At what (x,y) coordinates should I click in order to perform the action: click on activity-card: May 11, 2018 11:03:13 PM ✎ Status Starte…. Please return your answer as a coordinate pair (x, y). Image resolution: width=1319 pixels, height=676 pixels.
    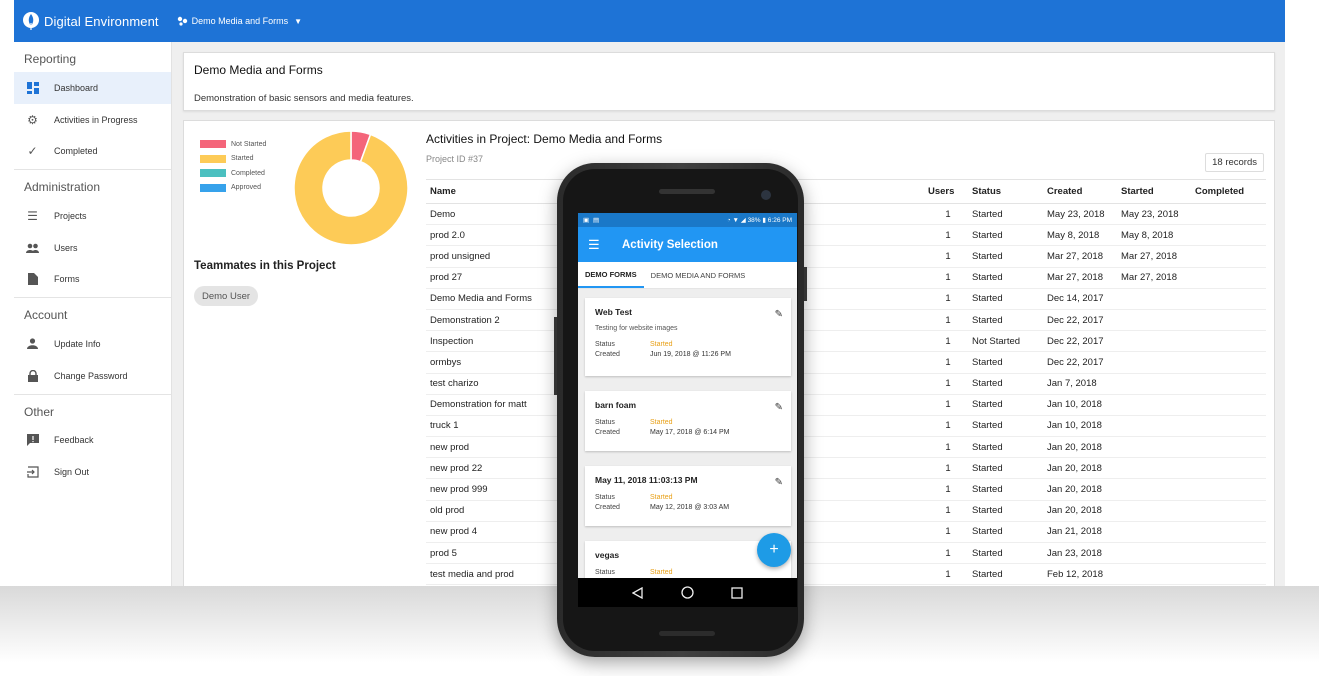
    Looking at the image, I should click on (688, 496).